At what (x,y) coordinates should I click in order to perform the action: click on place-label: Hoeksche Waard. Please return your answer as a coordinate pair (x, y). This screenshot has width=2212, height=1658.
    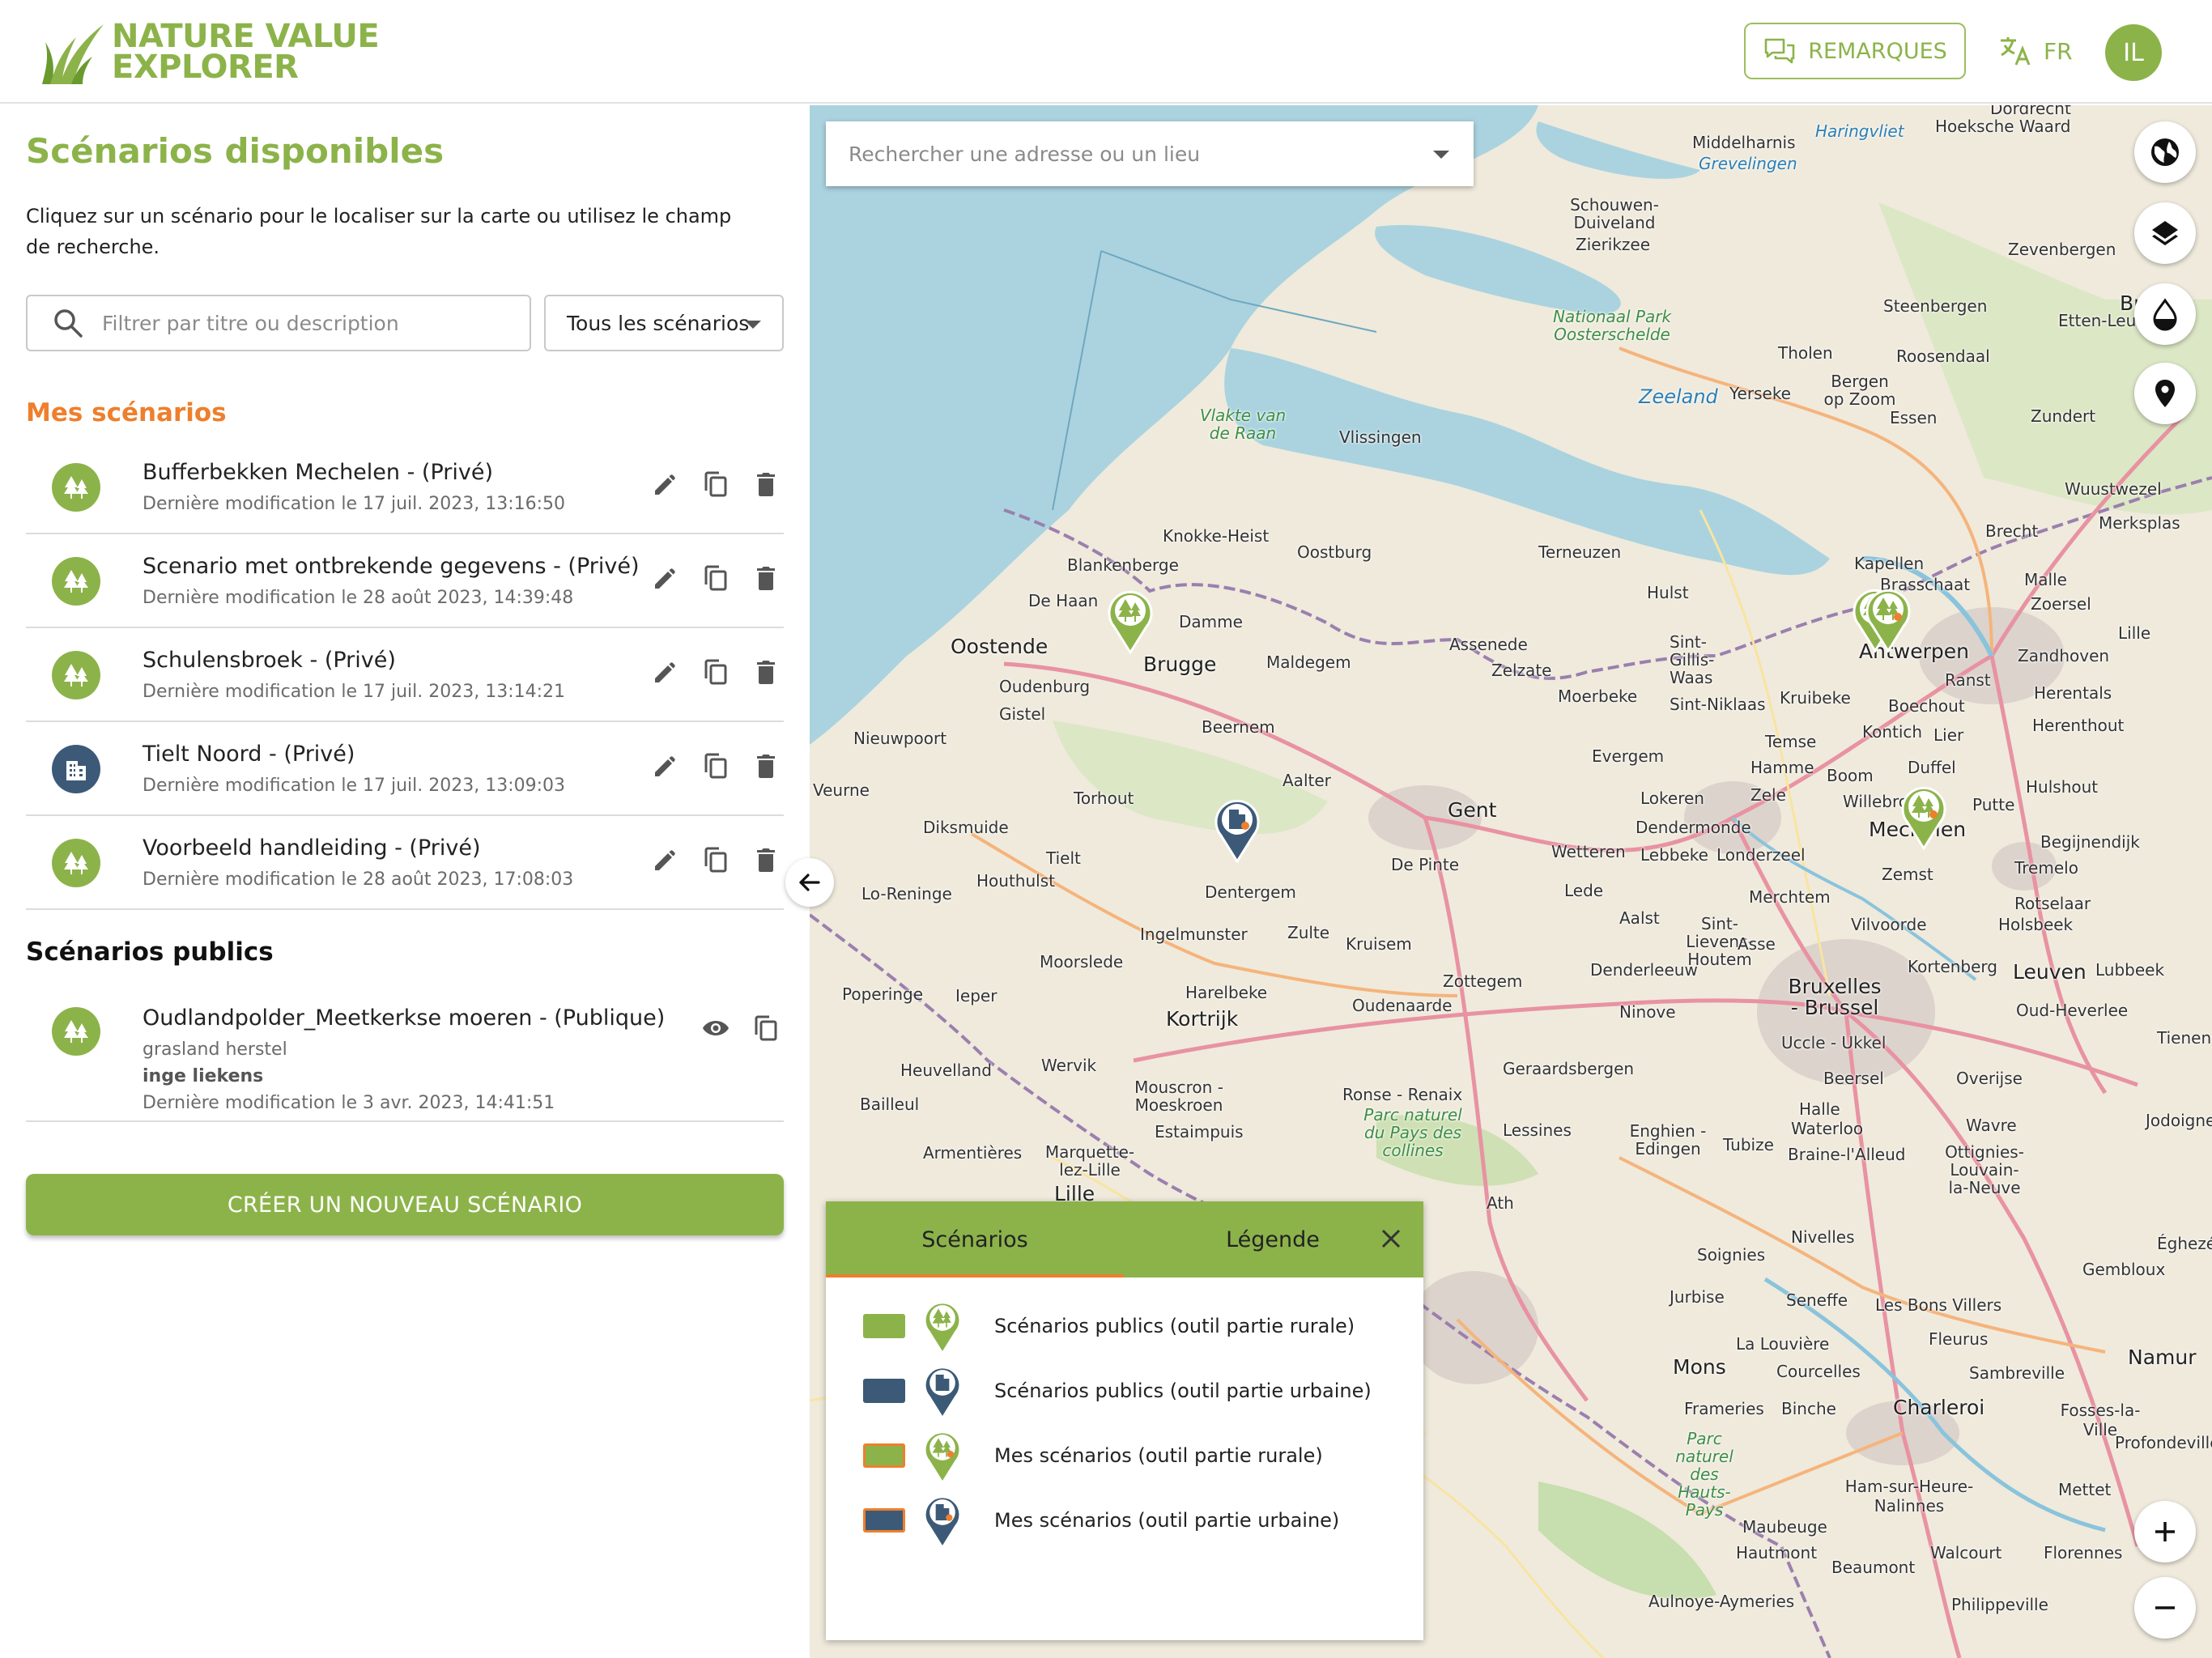
    Looking at the image, I should click on (2003, 126).